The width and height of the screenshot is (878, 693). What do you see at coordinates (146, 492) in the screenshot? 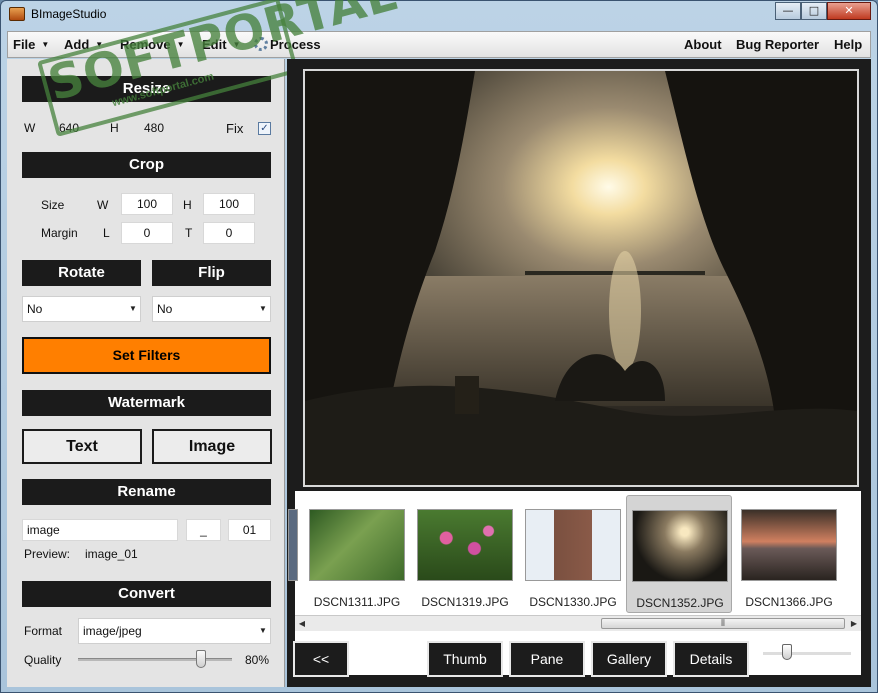
I see `rename-header: Rename` at bounding box center [146, 492].